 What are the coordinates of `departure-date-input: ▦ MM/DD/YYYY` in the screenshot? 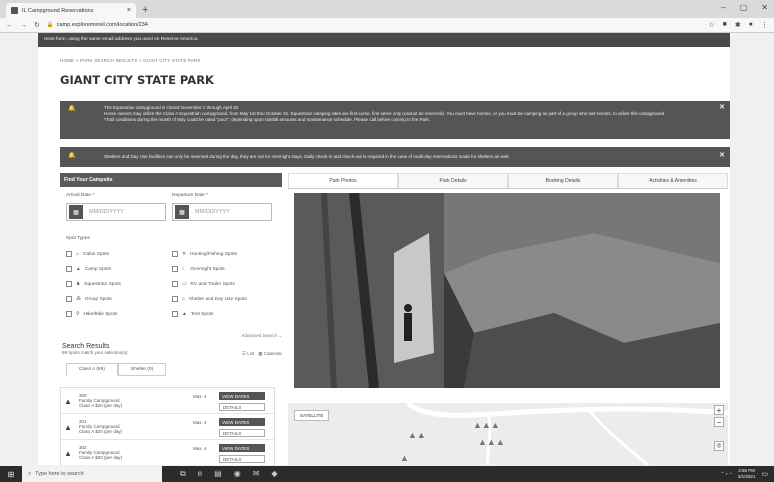 It's located at (222, 212).